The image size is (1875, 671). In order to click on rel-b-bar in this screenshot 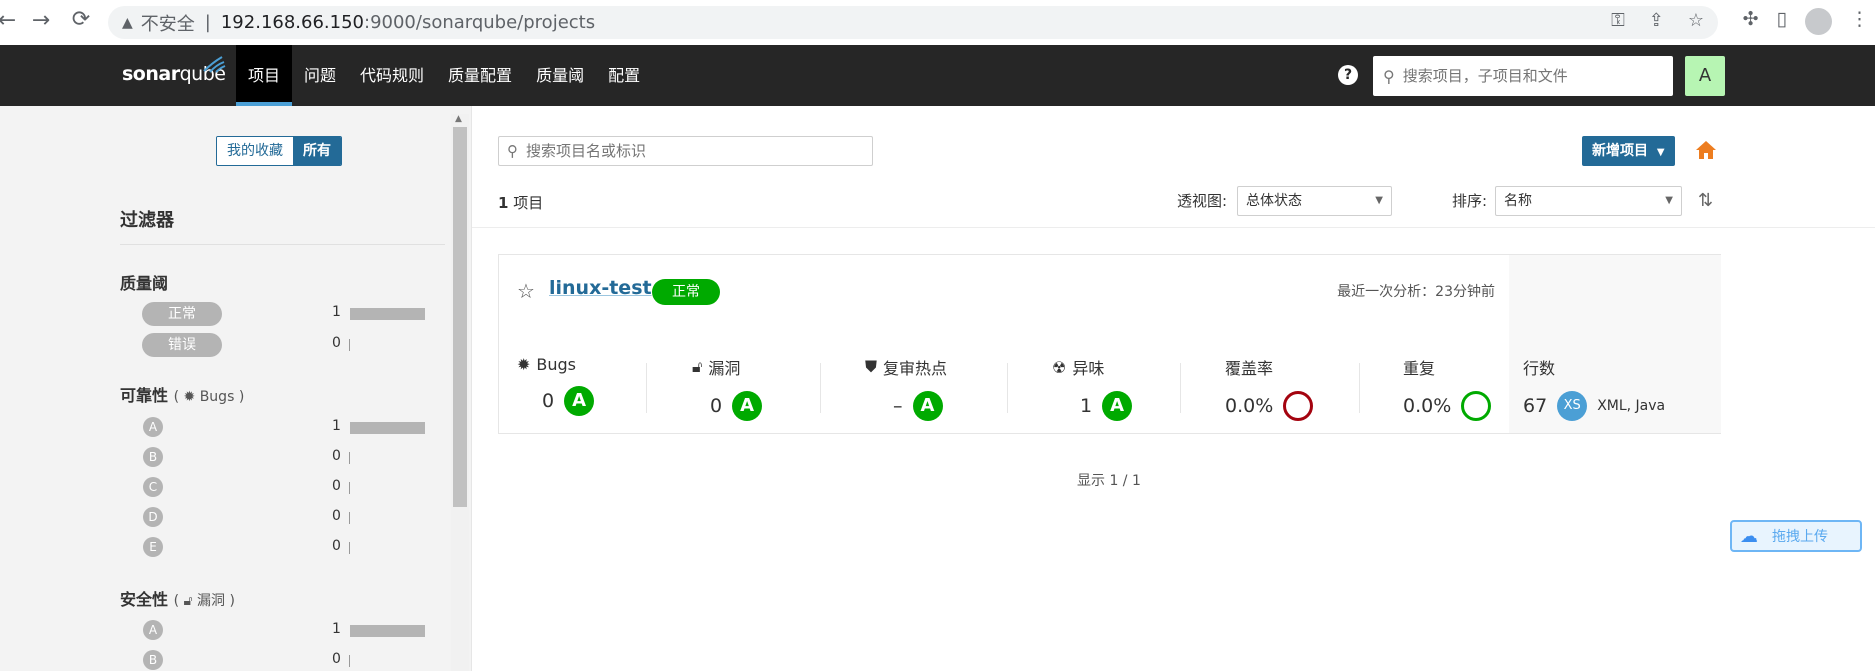, I will do `click(349, 458)`.